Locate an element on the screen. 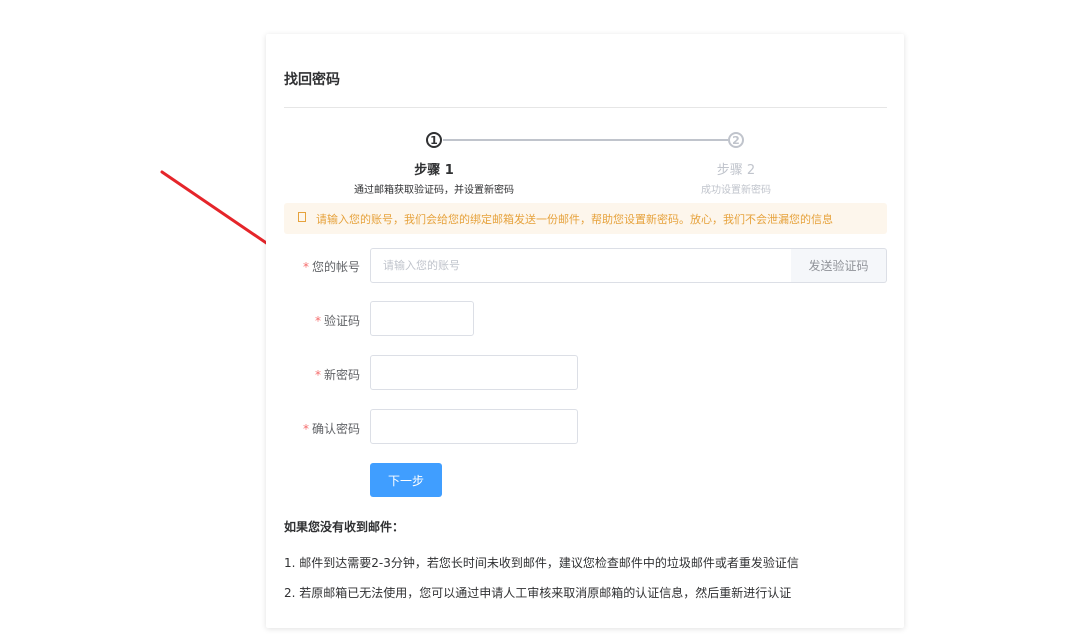 This screenshot has height=637, width=1080. step-2-icon: 2 is located at coordinates (736, 140).